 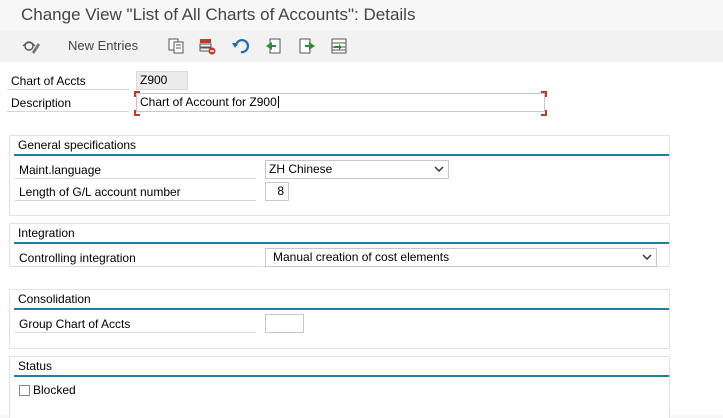 I want to click on description-label: Description, so click(x=68, y=103).